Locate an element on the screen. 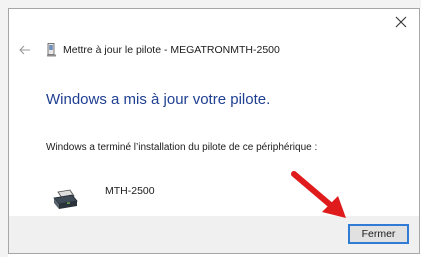  device-entry: MTH-2500 is located at coordinates (103, 198).